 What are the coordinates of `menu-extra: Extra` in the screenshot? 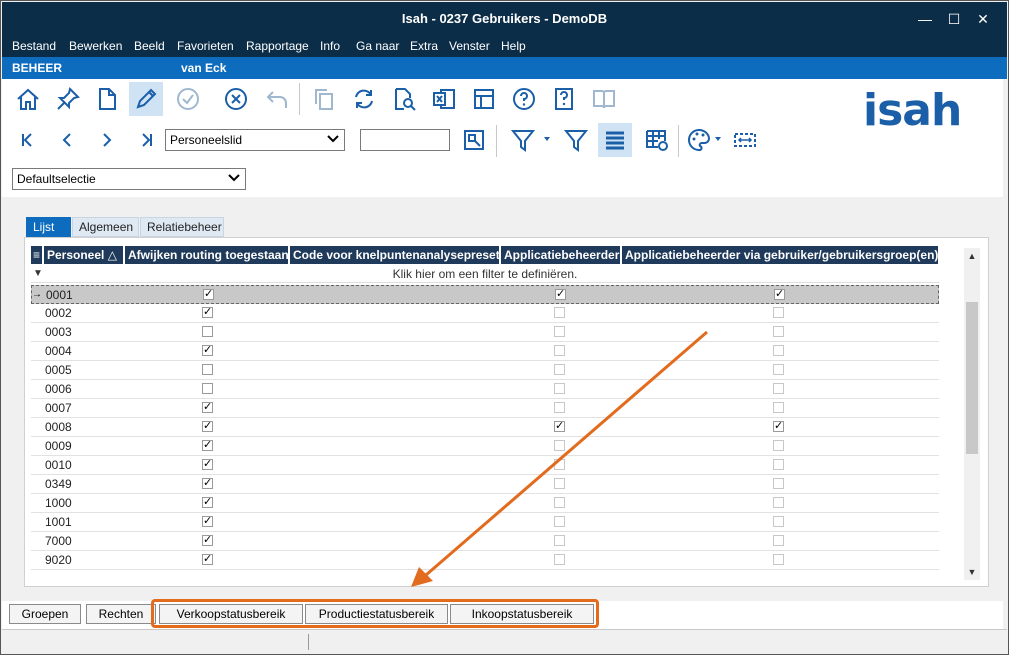 It's located at (424, 46).